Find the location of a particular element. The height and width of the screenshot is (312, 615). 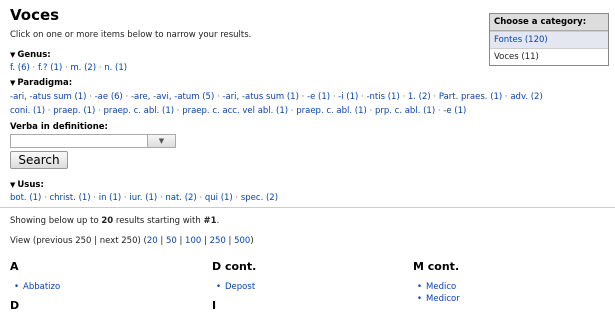

facet-link: Part. praes. (1) is located at coordinates (470, 97).